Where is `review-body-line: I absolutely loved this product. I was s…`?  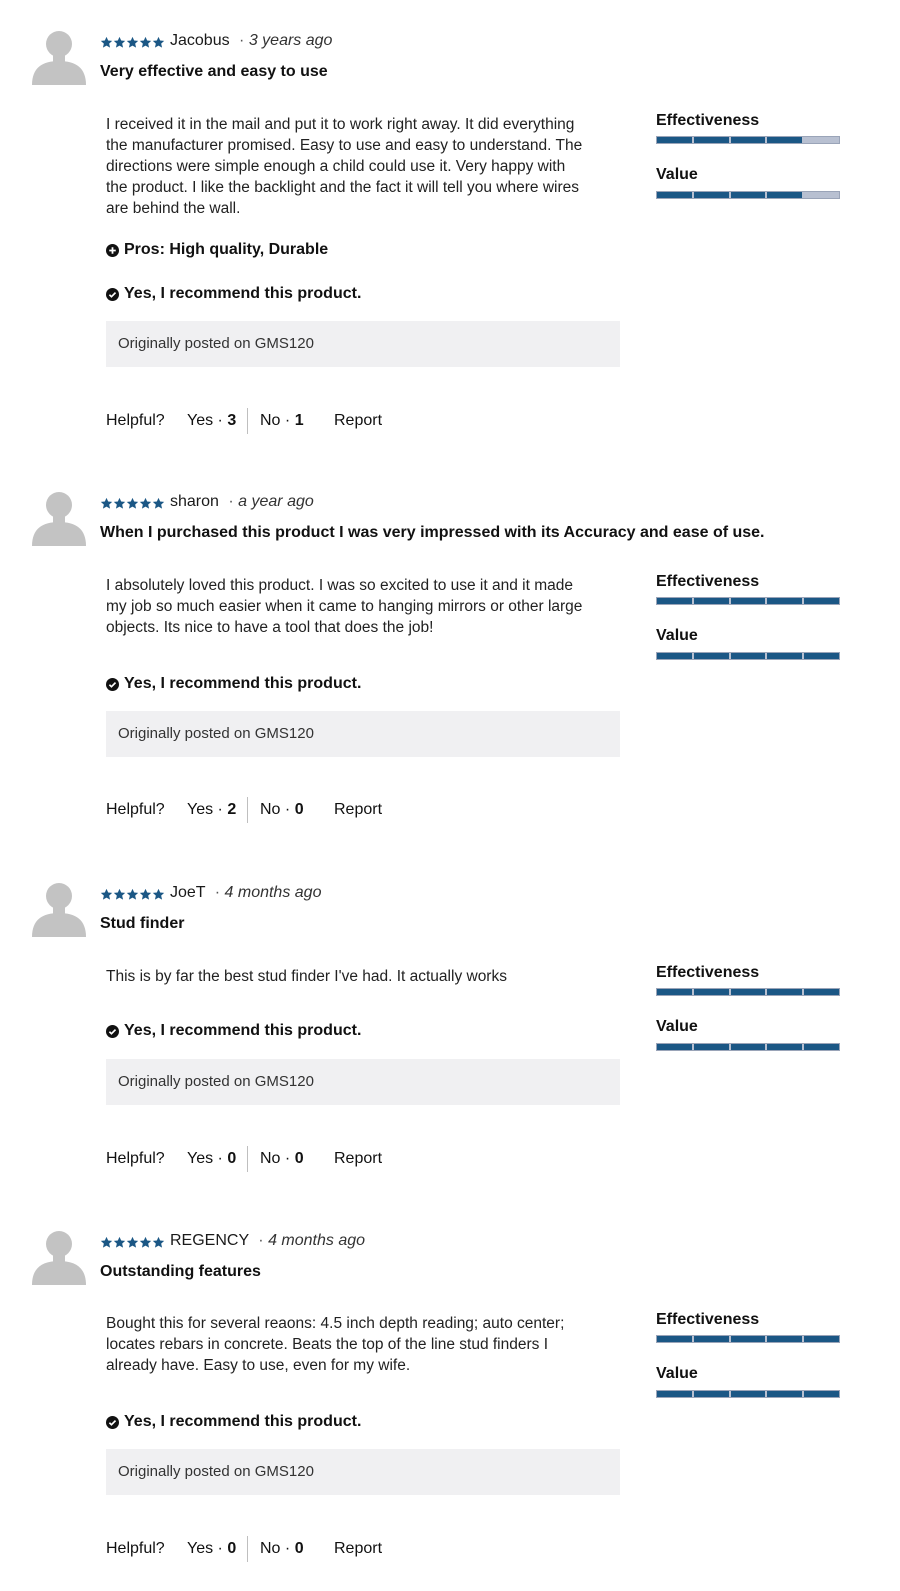 review-body-line: I absolutely loved this product. I was s… is located at coordinates (339, 585).